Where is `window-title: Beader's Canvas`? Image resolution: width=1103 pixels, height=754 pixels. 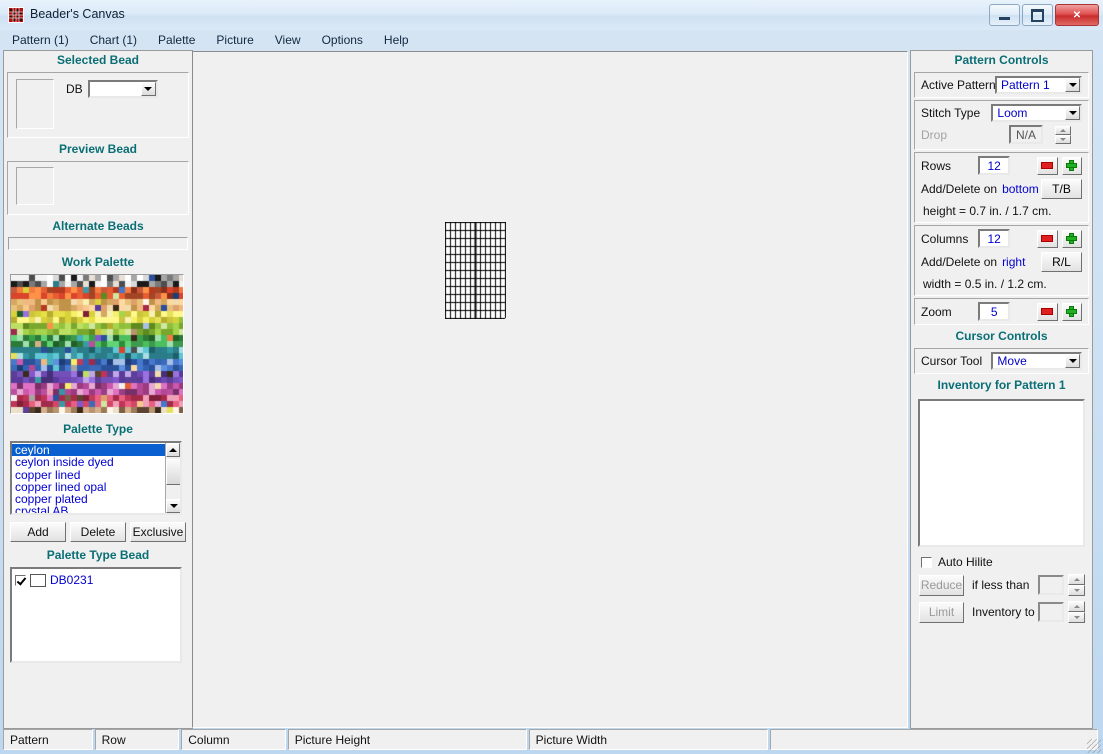 window-title: Beader's Canvas is located at coordinates (77, 14).